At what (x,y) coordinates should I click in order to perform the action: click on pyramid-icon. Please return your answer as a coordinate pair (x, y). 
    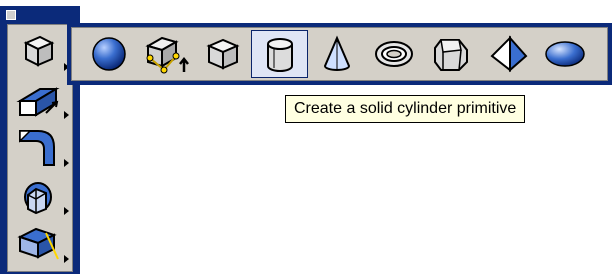
    Looking at the image, I should click on (508, 54).